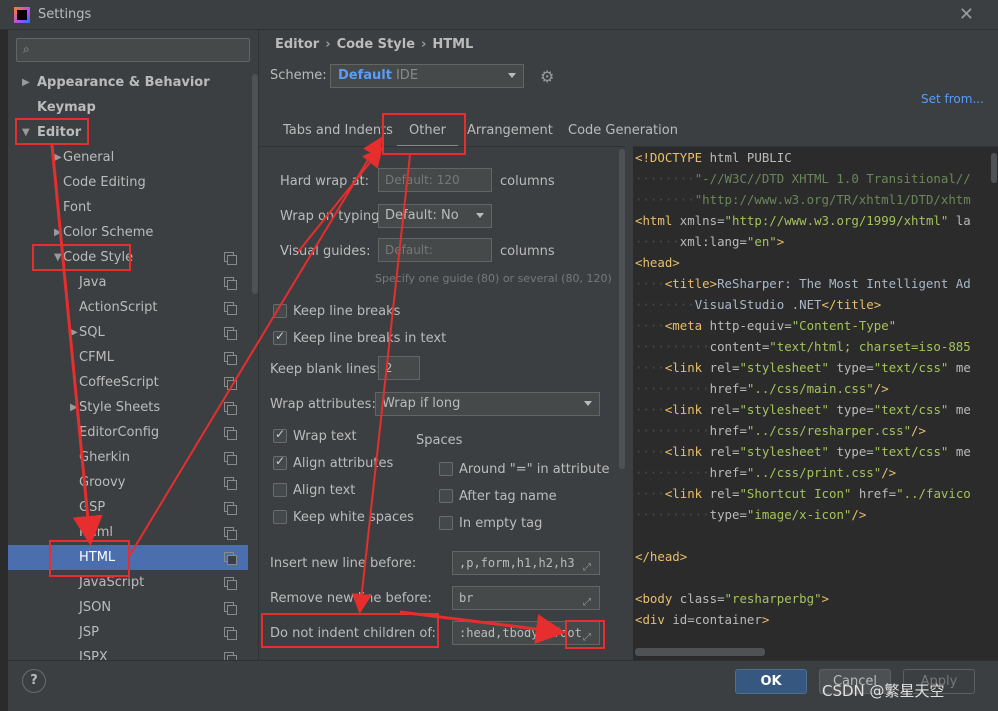 Image resolution: width=998 pixels, height=711 pixels. I want to click on sidebar-item-editorconfig: EditorConfig, so click(128, 432).